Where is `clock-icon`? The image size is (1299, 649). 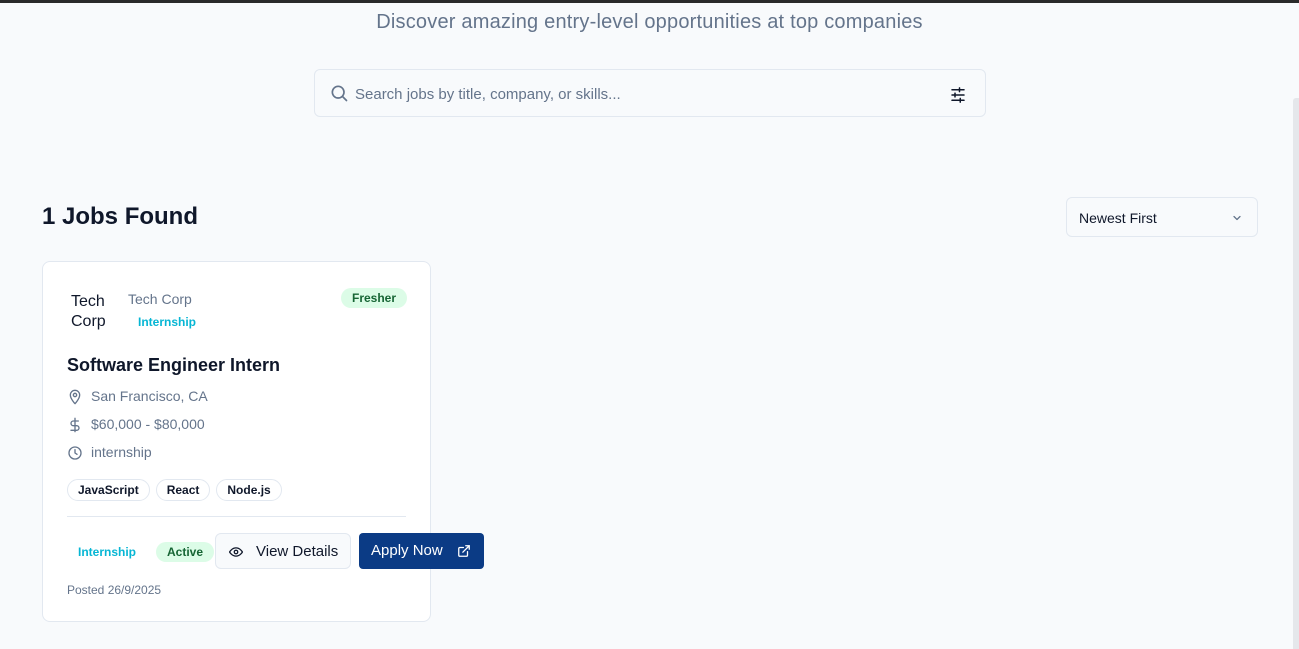
clock-icon is located at coordinates (75, 453).